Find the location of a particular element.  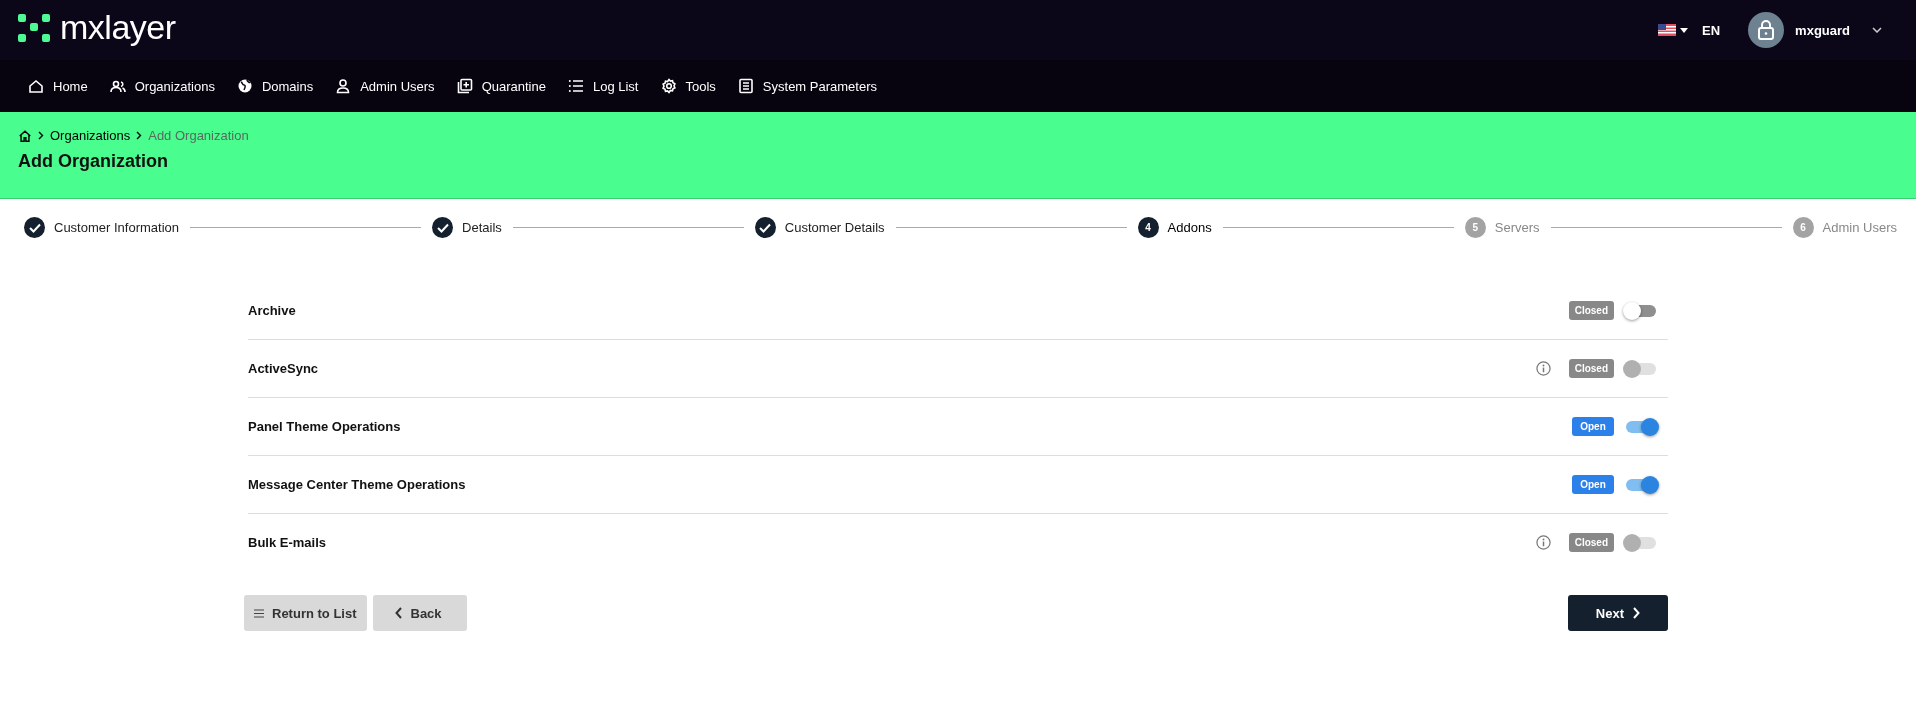

table-icon is located at coordinates (745, 86).